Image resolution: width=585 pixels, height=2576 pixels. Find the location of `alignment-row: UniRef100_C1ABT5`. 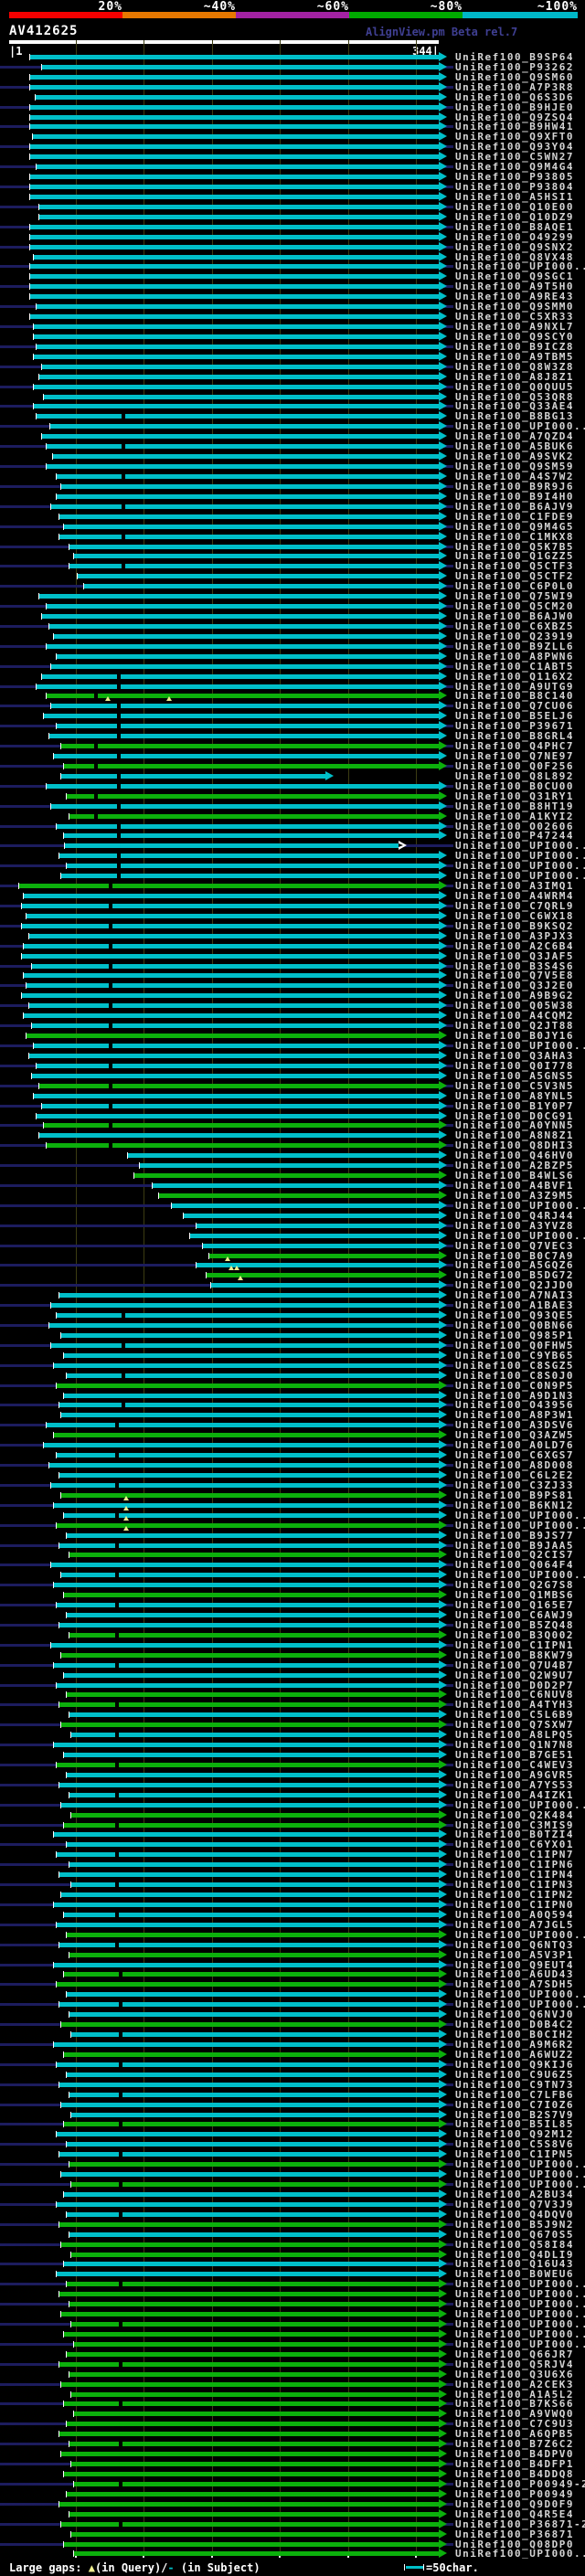

alignment-row: UniRef100_C1ABT5 is located at coordinates (293, 667).